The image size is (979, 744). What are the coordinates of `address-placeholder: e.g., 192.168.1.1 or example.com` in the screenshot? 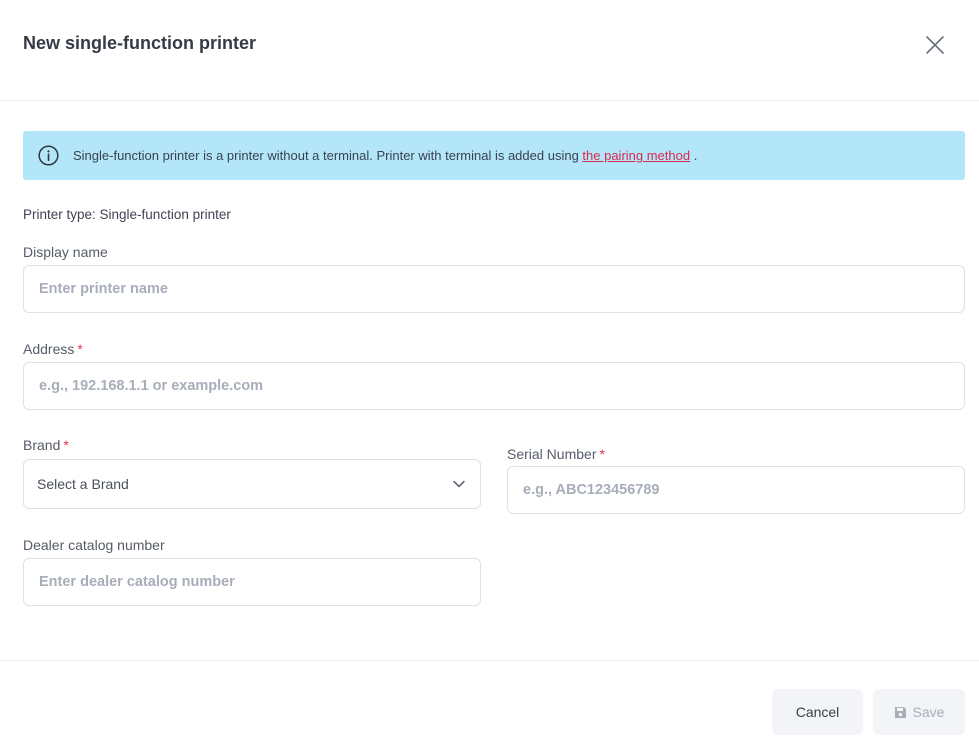 It's located at (151, 386).